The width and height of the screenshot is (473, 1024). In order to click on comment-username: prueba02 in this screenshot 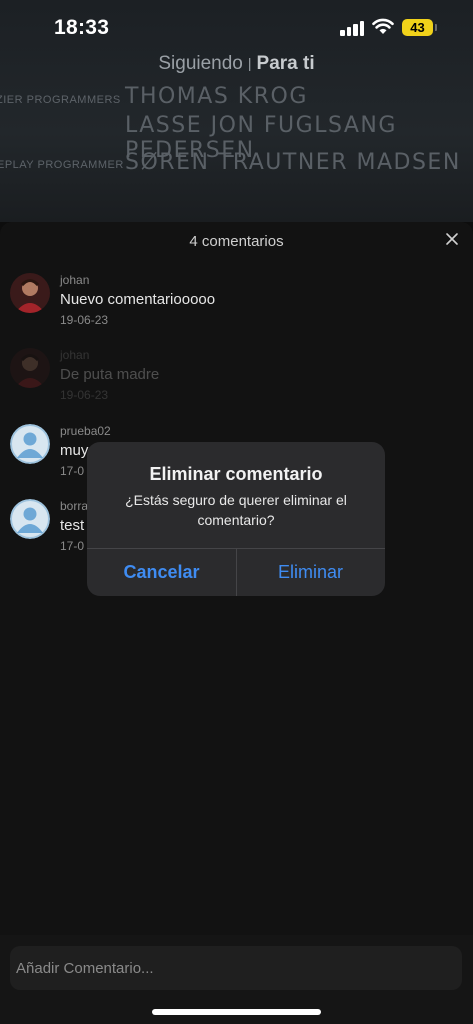, I will do `click(85, 431)`.